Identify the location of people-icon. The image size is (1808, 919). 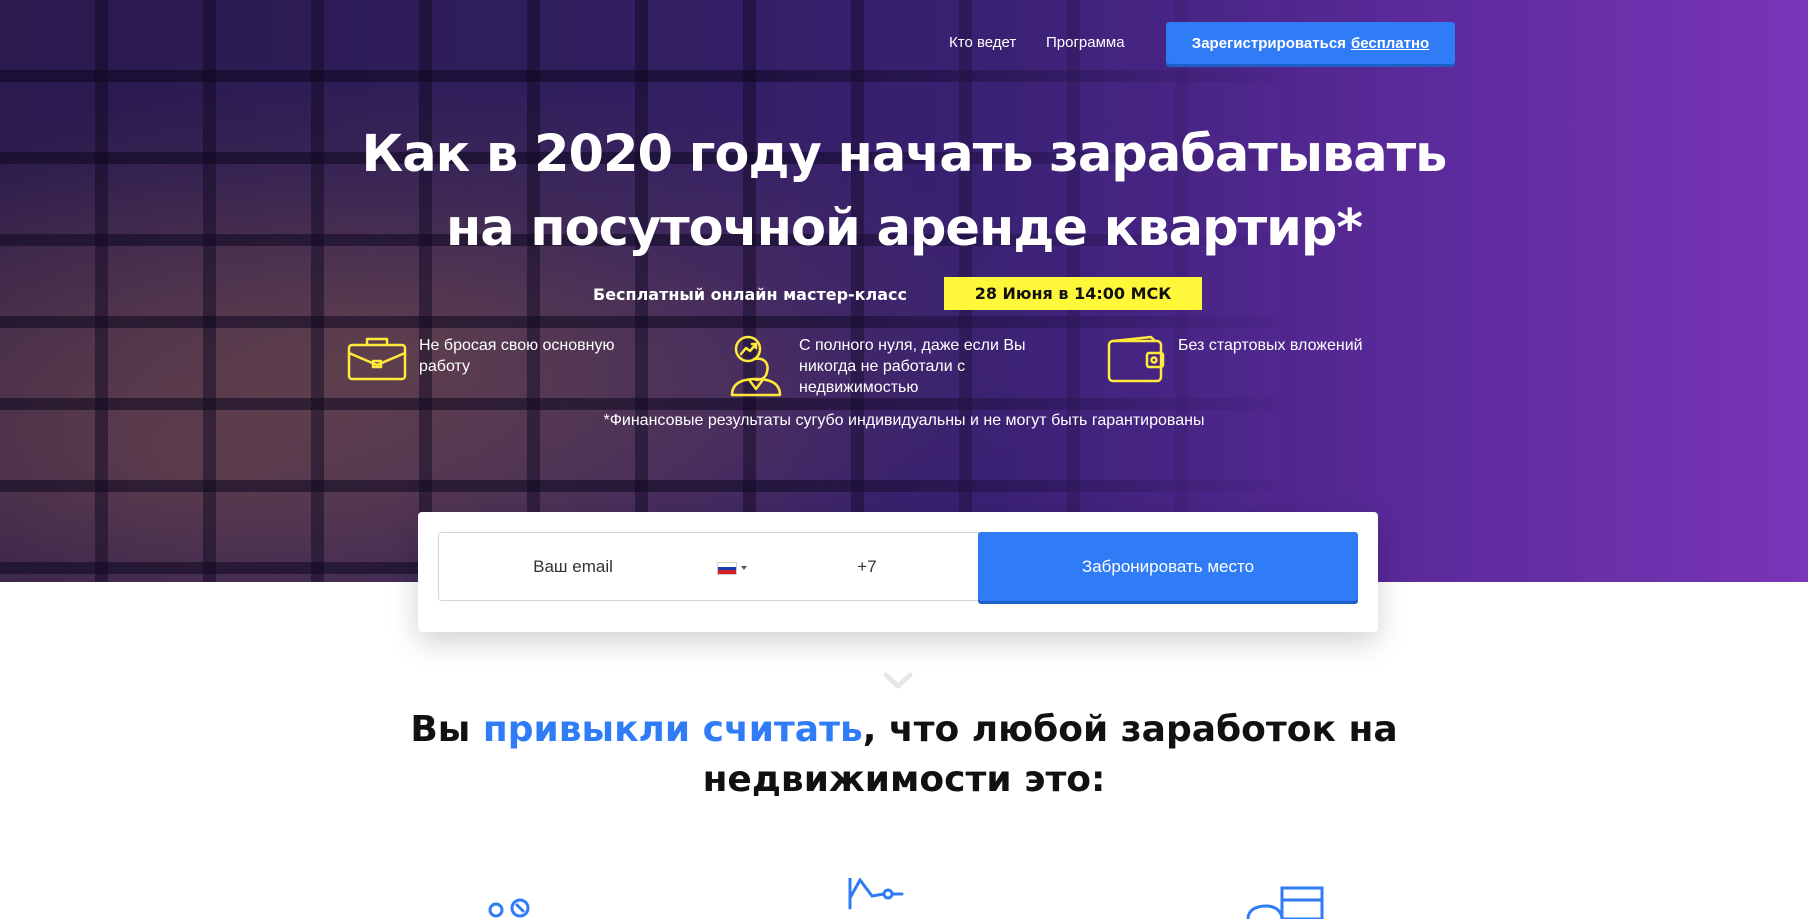
(509, 908).